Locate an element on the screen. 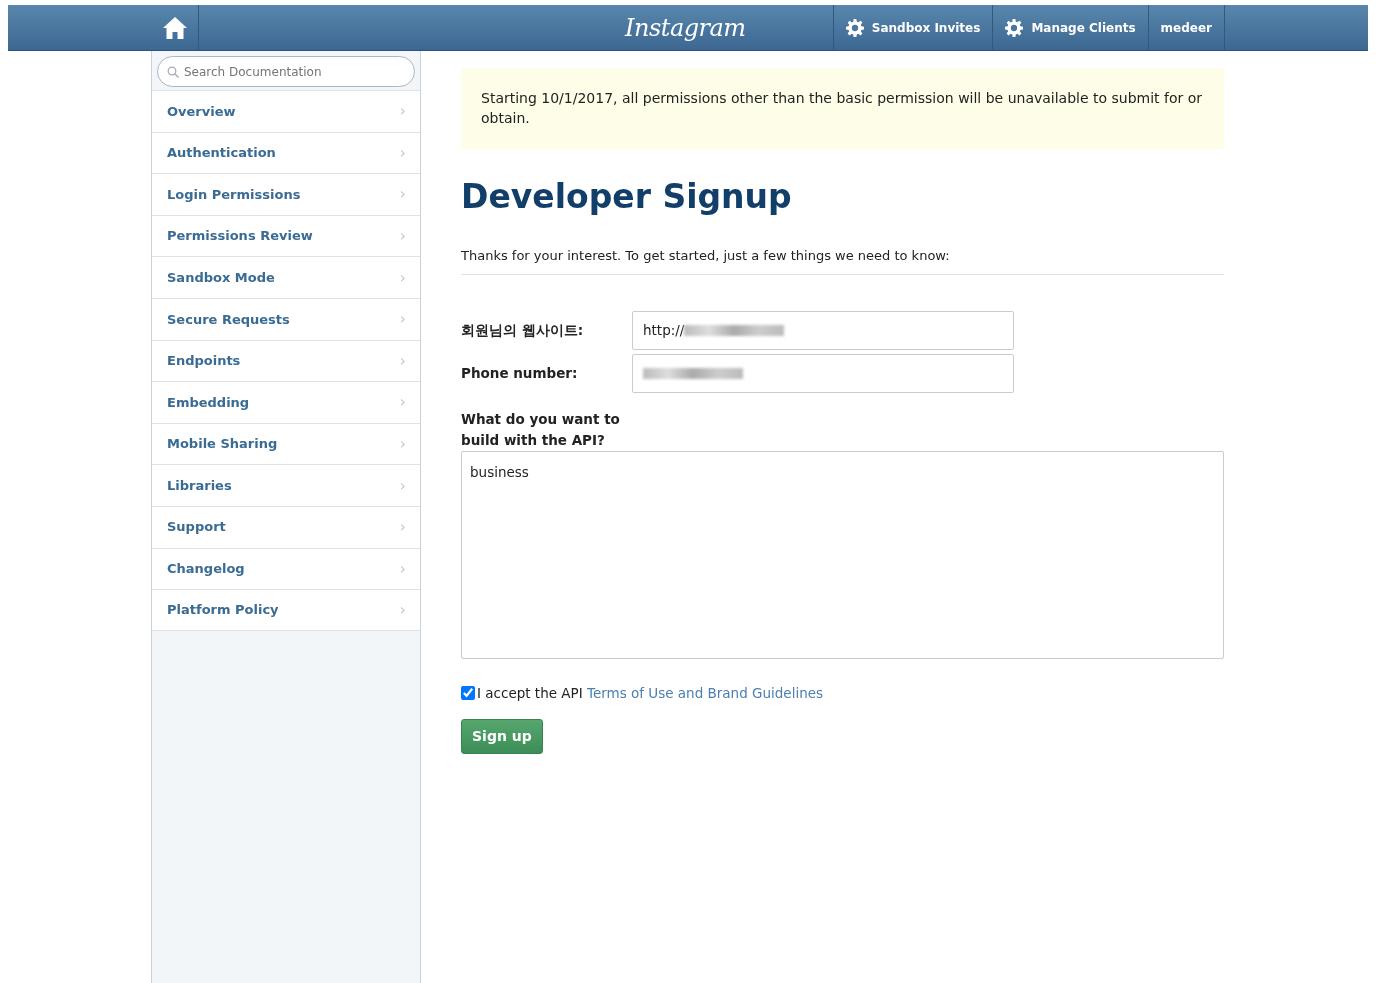  sidebar-item: Permissions Review › is located at coordinates (286, 235).